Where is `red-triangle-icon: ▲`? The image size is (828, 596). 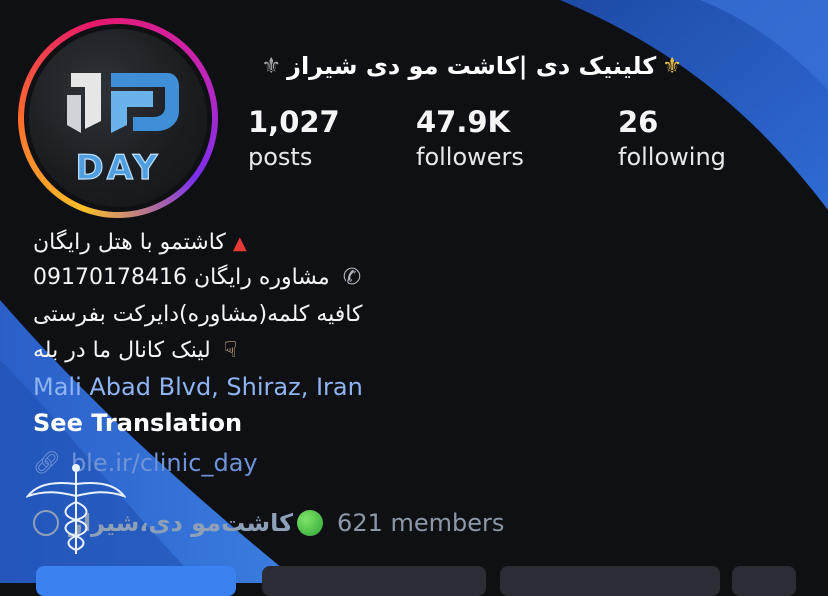
red-triangle-icon: ▲ is located at coordinates (239, 243).